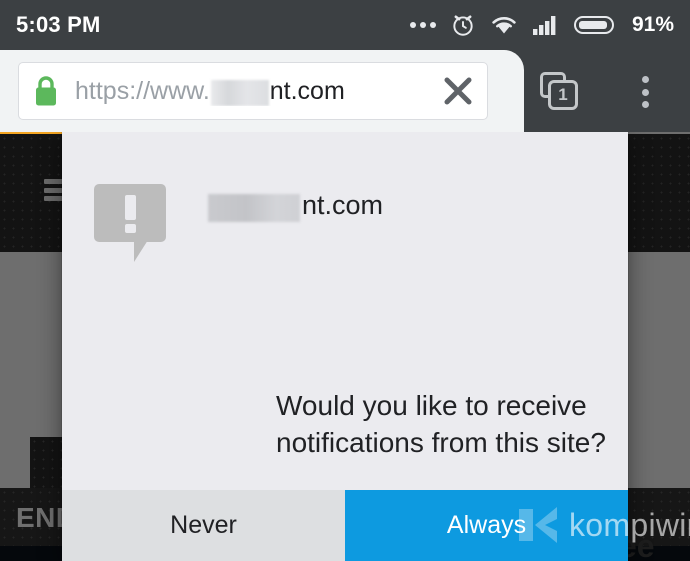 This screenshot has height=561, width=690. What do you see at coordinates (486, 525) in the screenshot?
I see `always-button: Always` at bounding box center [486, 525].